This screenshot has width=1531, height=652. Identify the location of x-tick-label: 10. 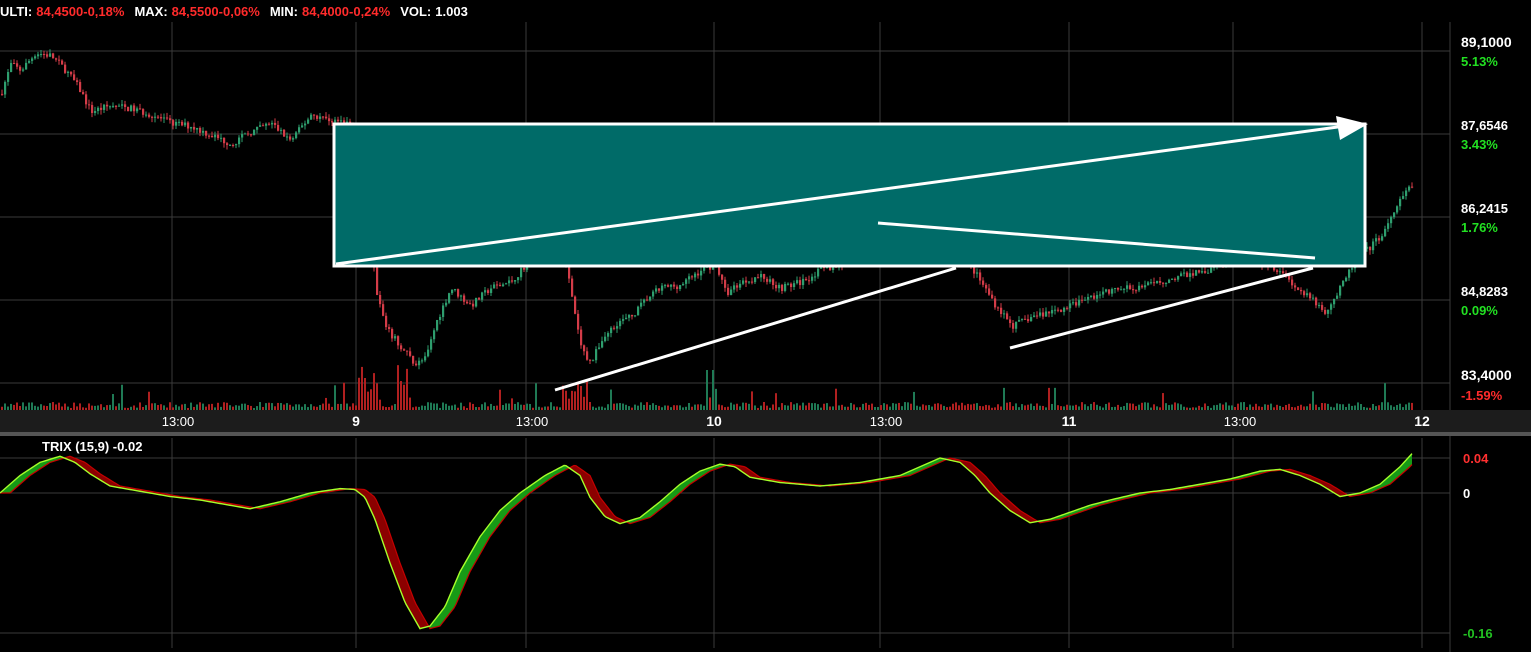
(714, 421).